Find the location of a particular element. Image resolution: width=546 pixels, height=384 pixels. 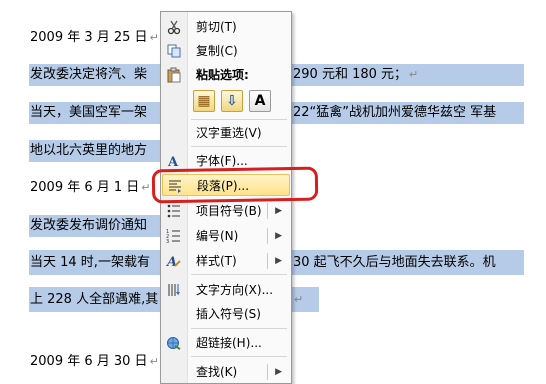

bullets-icon is located at coordinates (174, 211).